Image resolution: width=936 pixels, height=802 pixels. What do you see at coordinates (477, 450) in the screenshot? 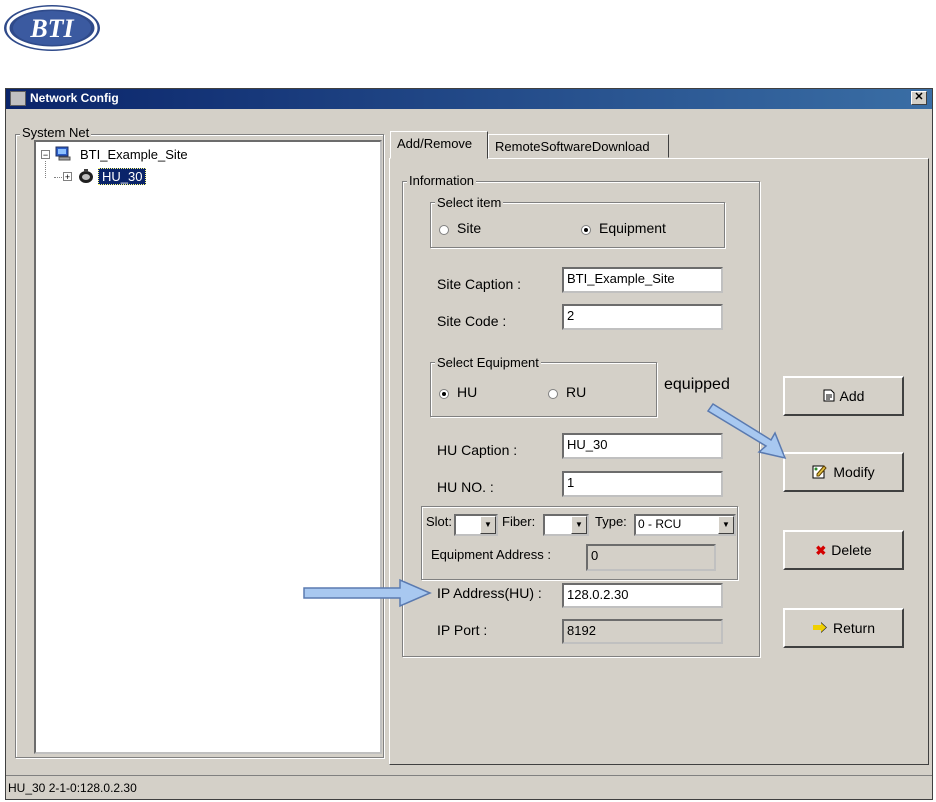
I see `hu-caption-label: HU Caption :` at bounding box center [477, 450].